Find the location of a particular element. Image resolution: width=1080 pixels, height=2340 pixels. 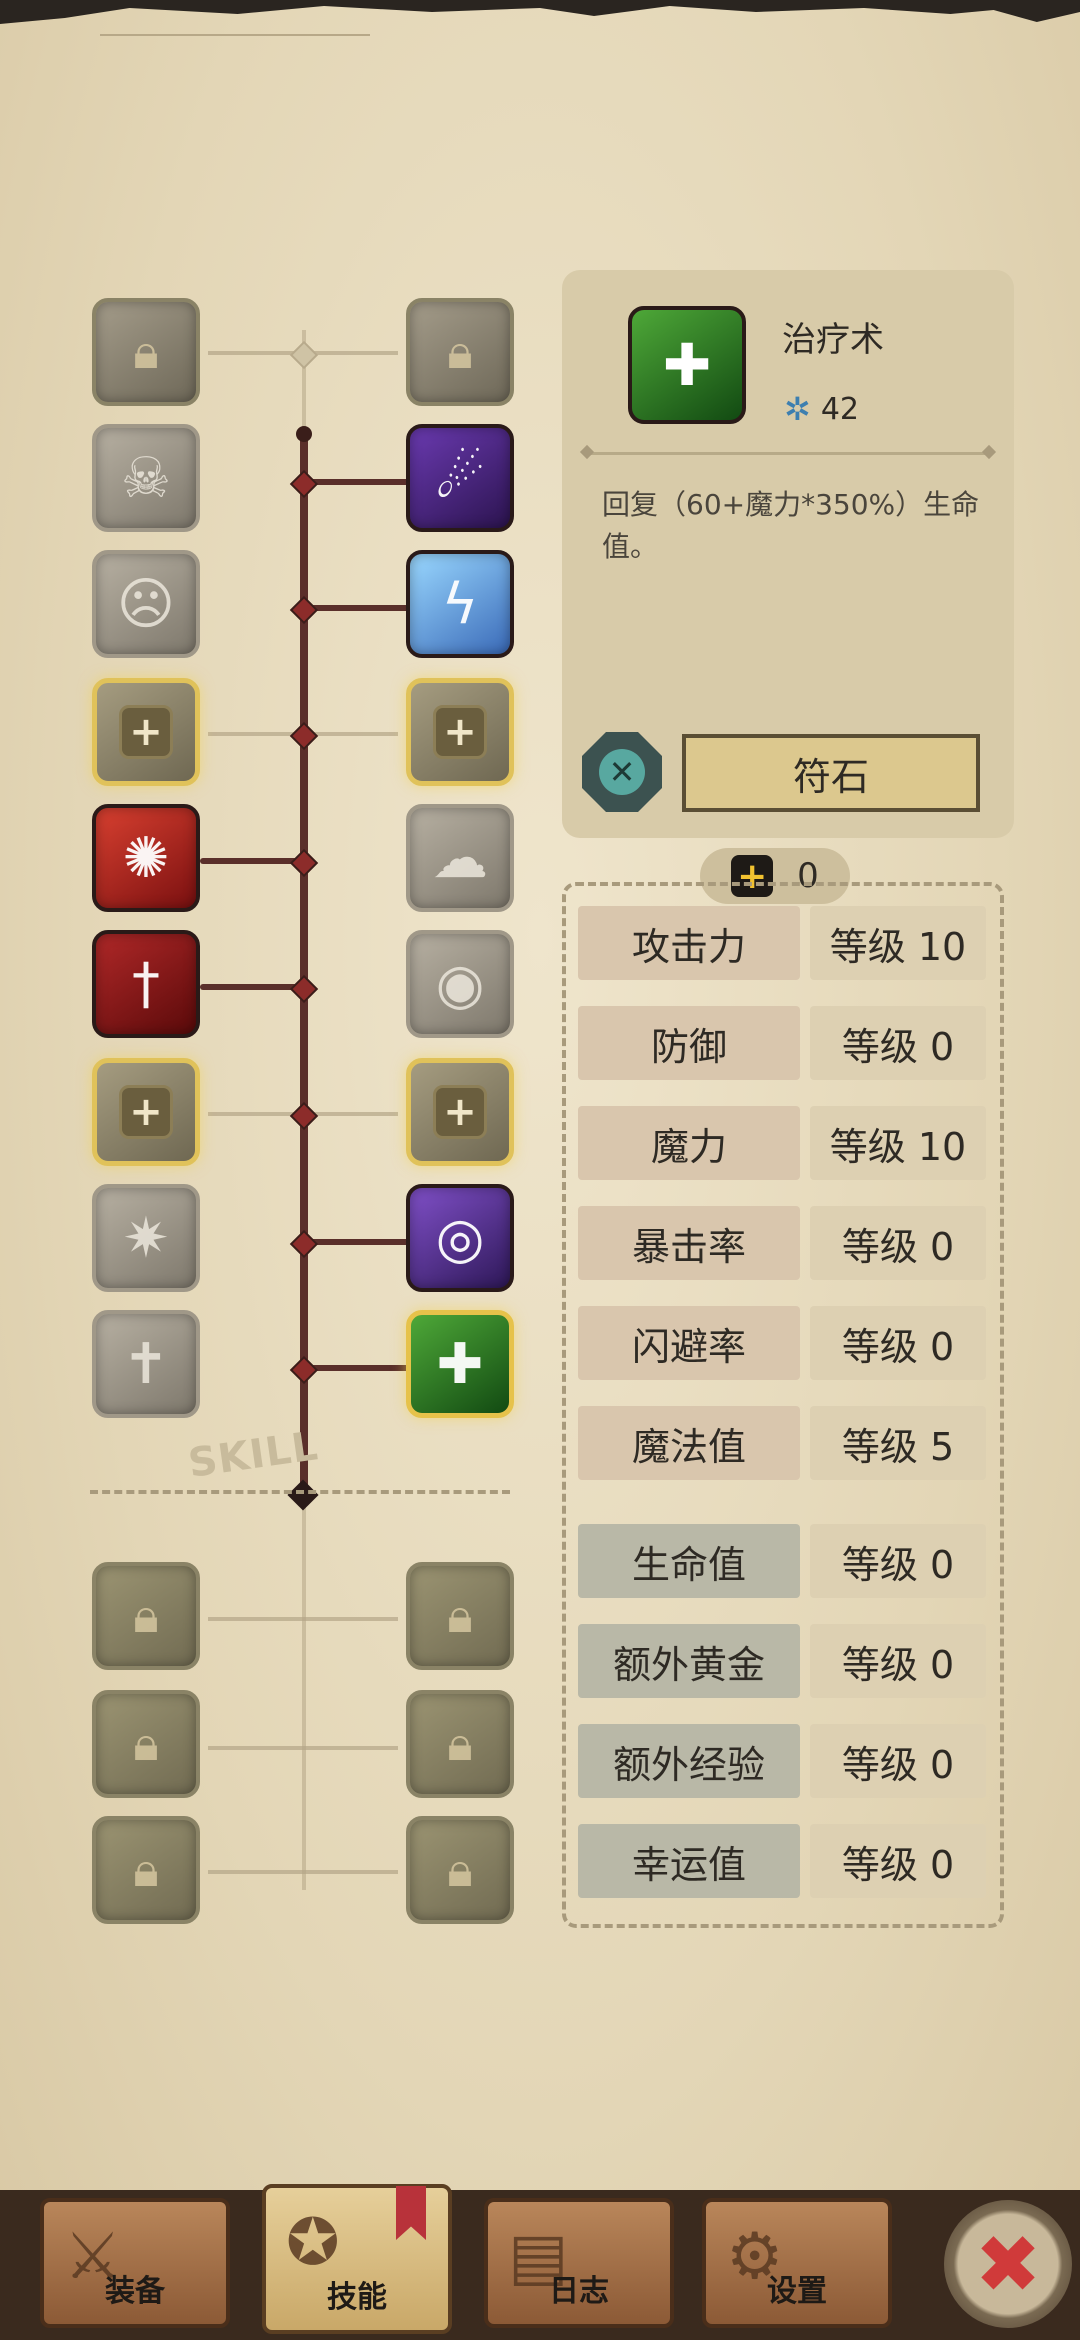

nav-label-settings: 设置 is located at coordinates (797, 2291).